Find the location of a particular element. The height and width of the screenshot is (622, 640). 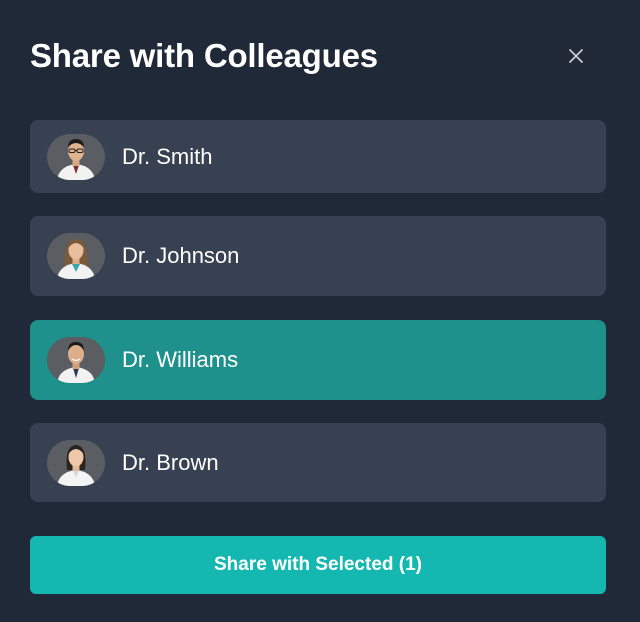

doctor-female-long-hair-avatar is located at coordinates (76, 256).